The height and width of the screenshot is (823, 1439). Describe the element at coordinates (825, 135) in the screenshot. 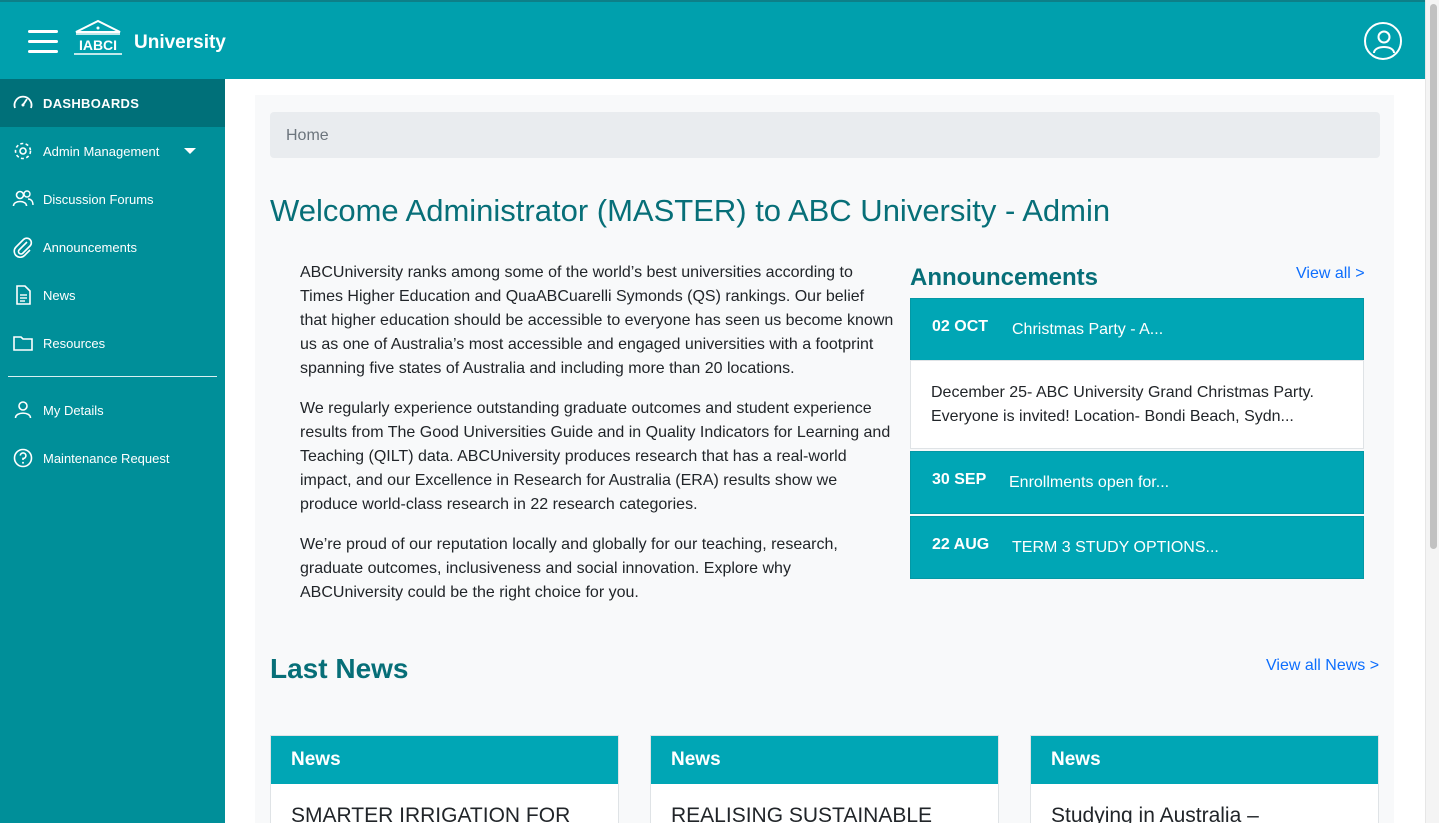

I see `breadcrumb: Home` at that location.